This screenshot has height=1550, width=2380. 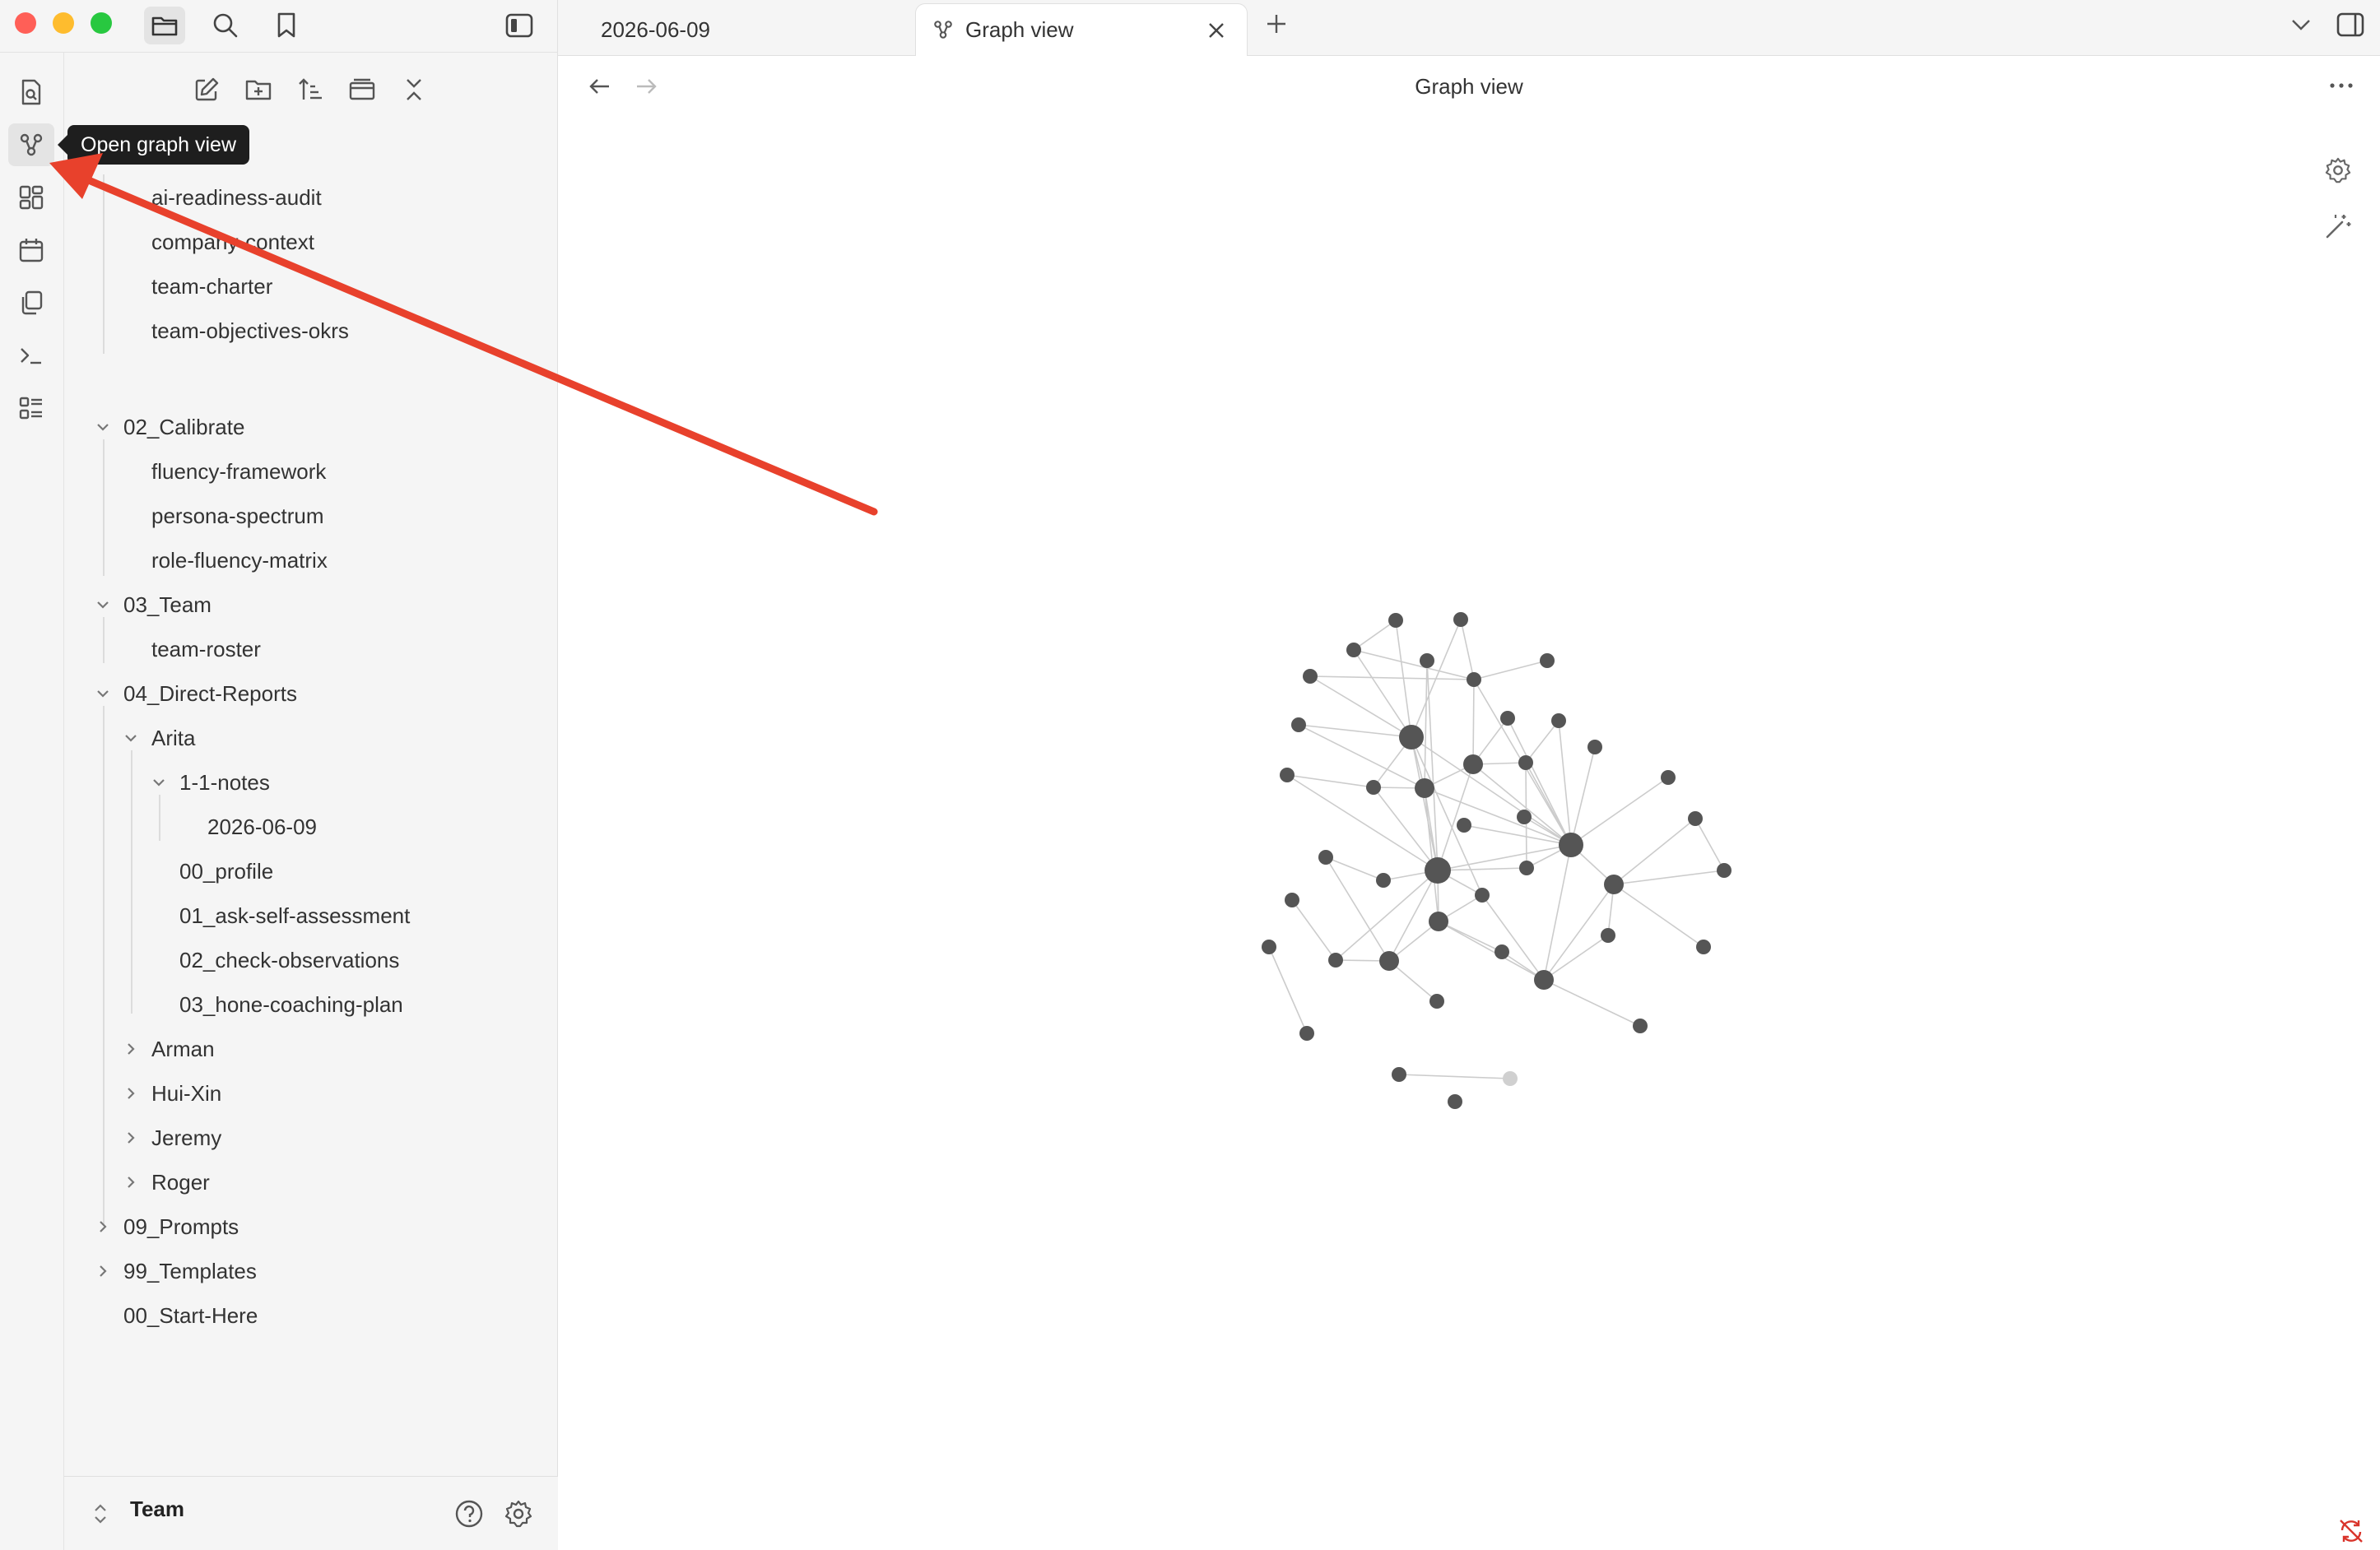 I want to click on change-sort-order-button, so click(x=310, y=90).